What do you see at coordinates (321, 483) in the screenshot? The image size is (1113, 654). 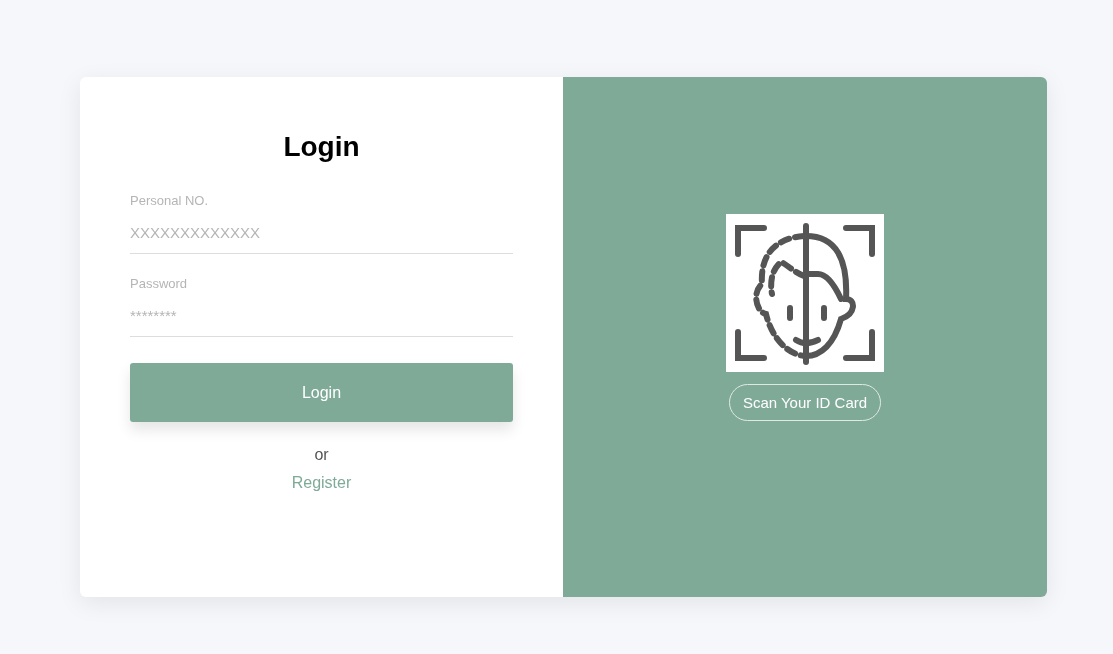 I see `register-link: Register` at bounding box center [321, 483].